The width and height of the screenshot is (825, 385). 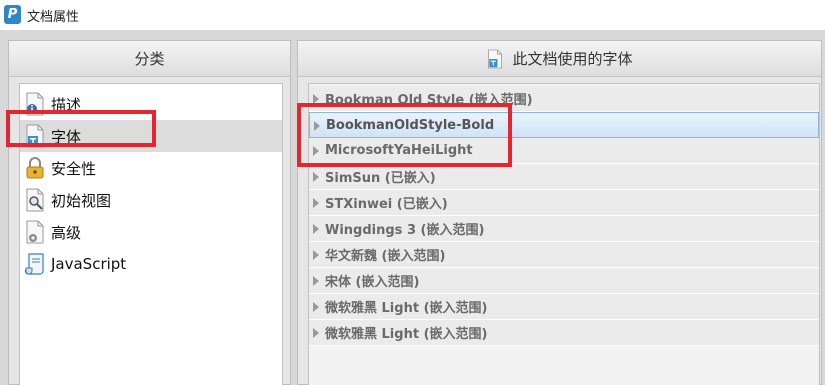 What do you see at coordinates (35, 168) in the screenshot?
I see `lock-icon` at bounding box center [35, 168].